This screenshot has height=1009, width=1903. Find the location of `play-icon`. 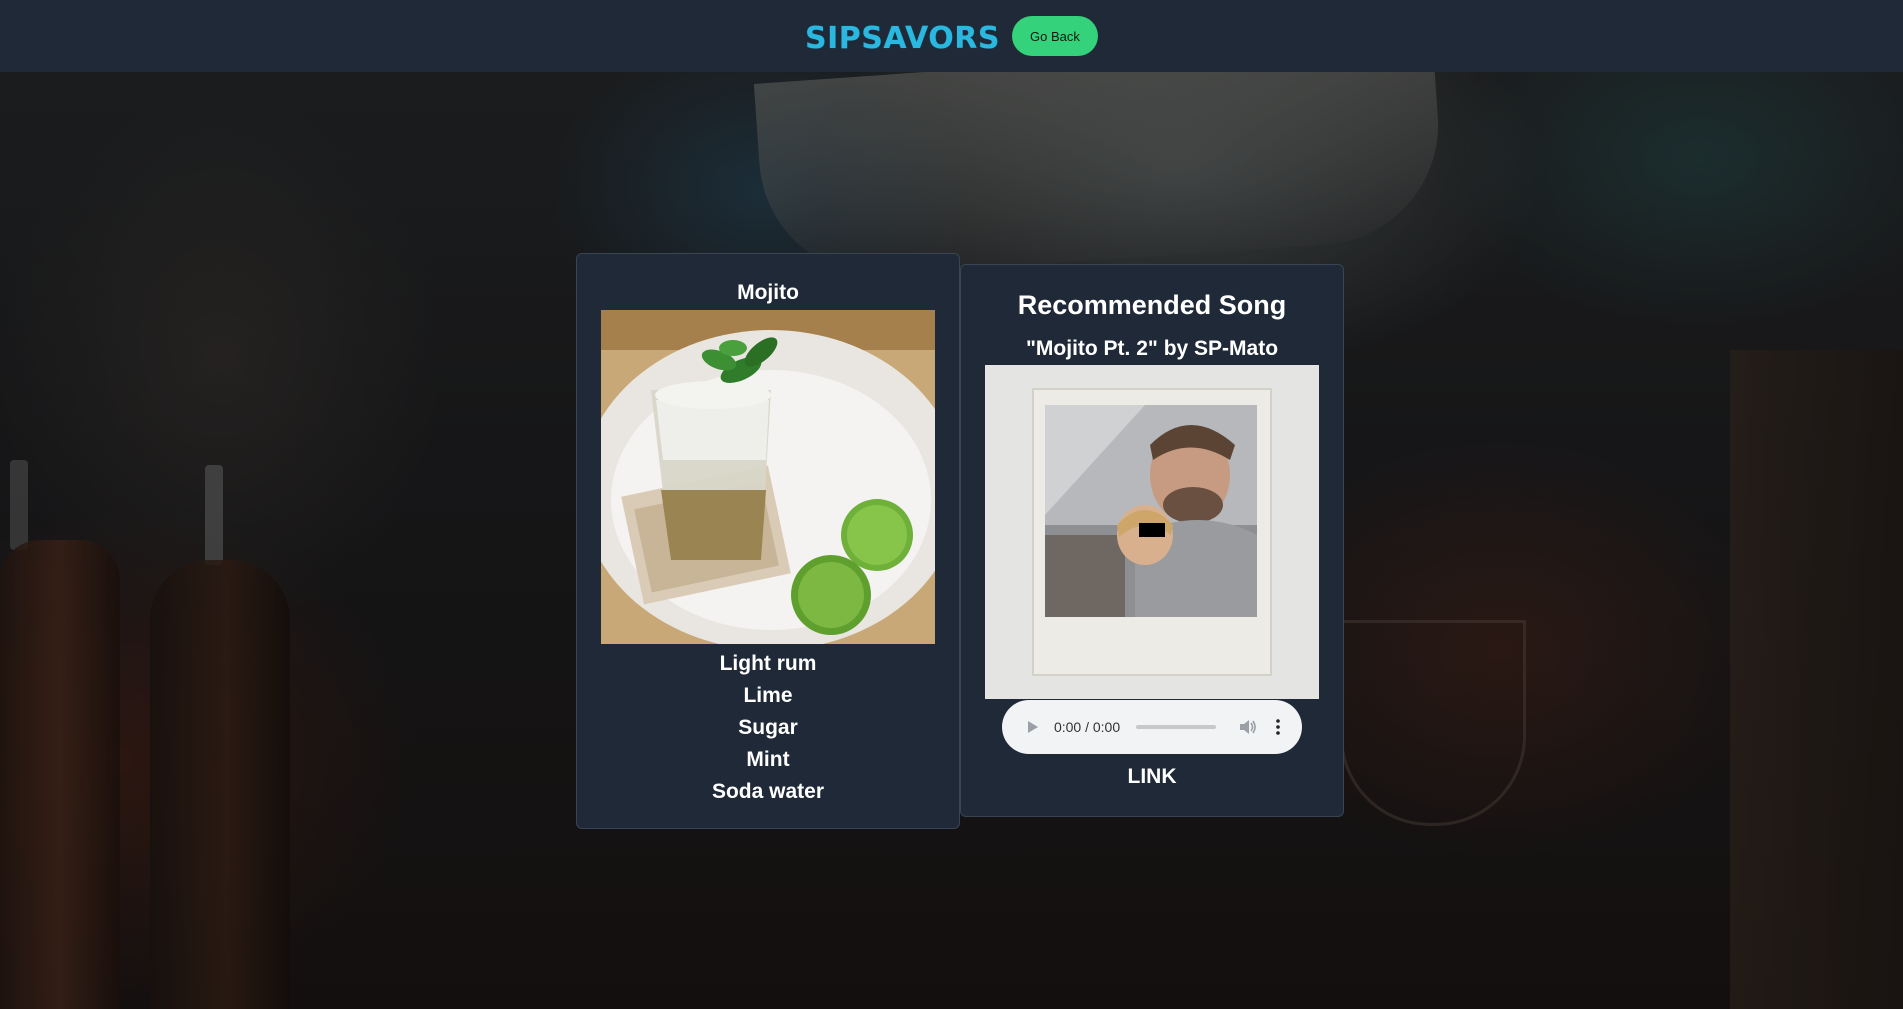

play-icon is located at coordinates (1033, 727).